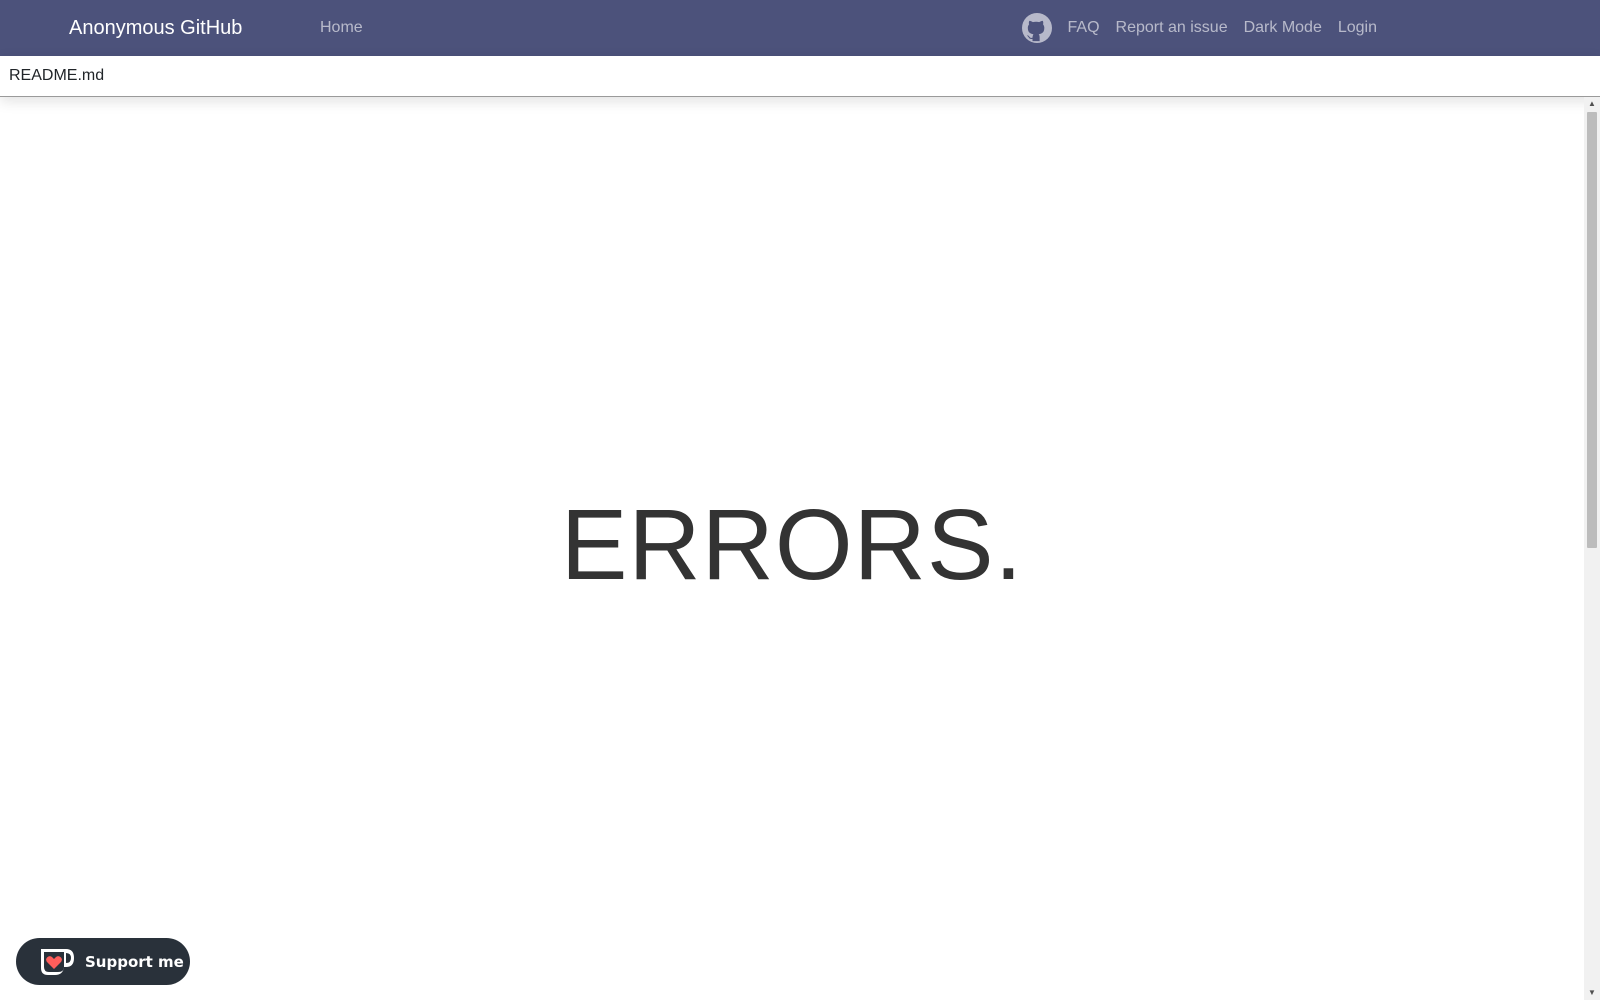  What do you see at coordinates (1357, 28) in the screenshot?
I see `nav-login-link: Login` at bounding box center [1357, 28].